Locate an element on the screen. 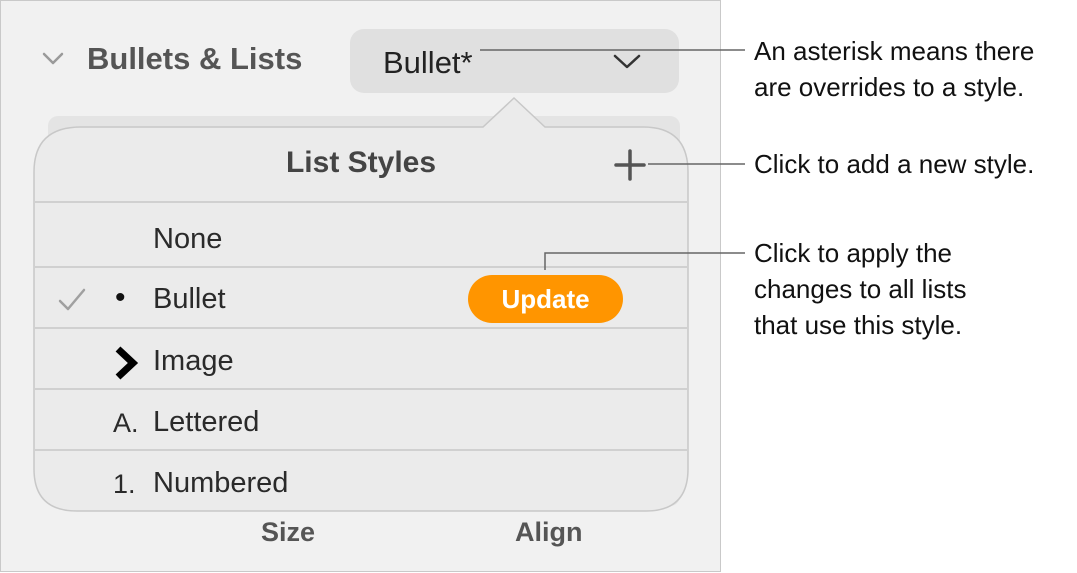 The height and width of the screenshot is (573, 1077). callout-line: Click to add a new style. is located at coordinates (894, 164).